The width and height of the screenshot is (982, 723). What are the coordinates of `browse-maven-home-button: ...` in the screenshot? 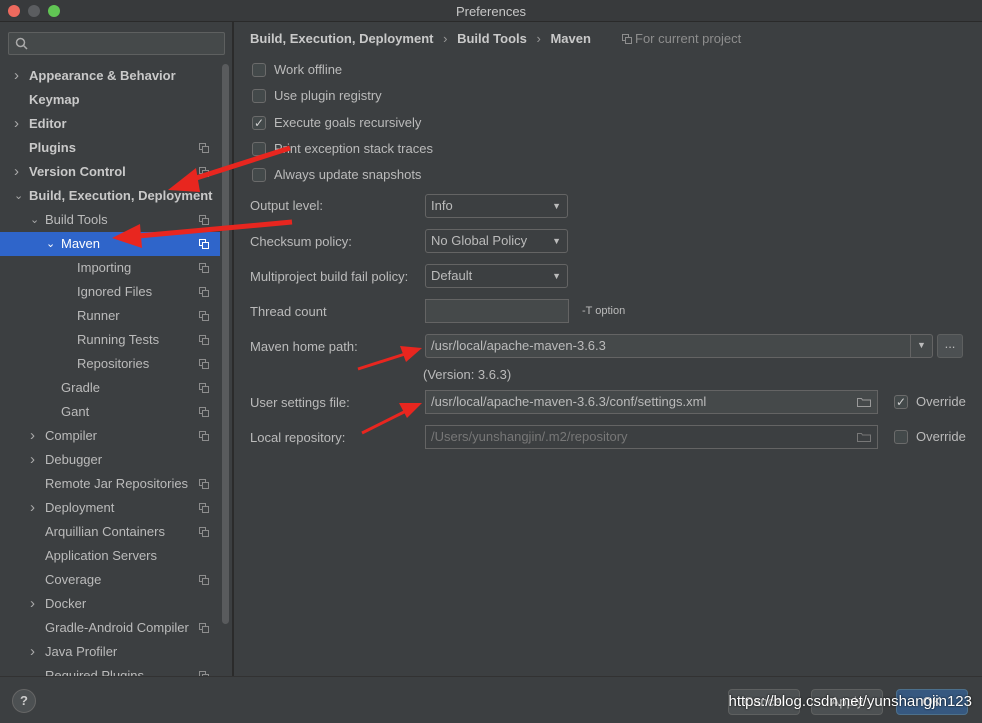 It's located at (950, 346).